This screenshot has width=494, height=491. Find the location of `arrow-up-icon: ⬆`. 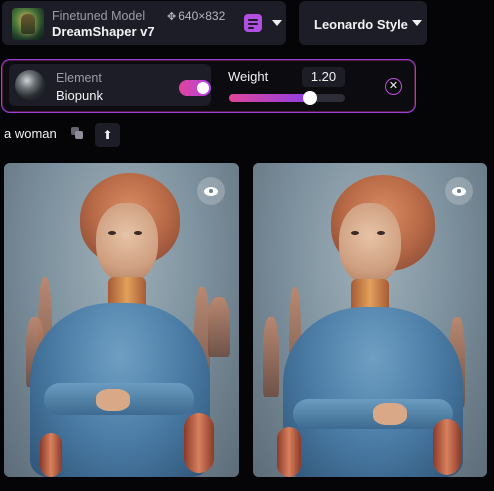

arrow-up-icon: ⬆ is located at coordinates (107, 135).